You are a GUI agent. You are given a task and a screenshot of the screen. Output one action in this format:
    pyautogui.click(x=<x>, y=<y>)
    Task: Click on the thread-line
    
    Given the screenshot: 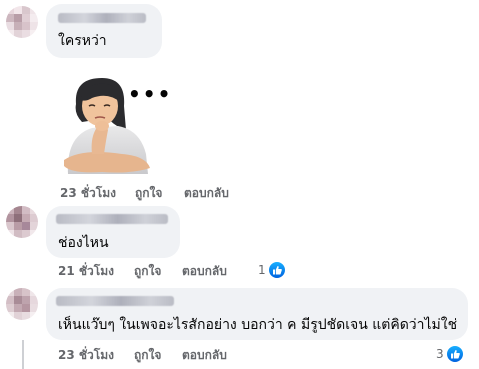 What is the action you would take?
    pyautogui.click(x=23, y=354)
    